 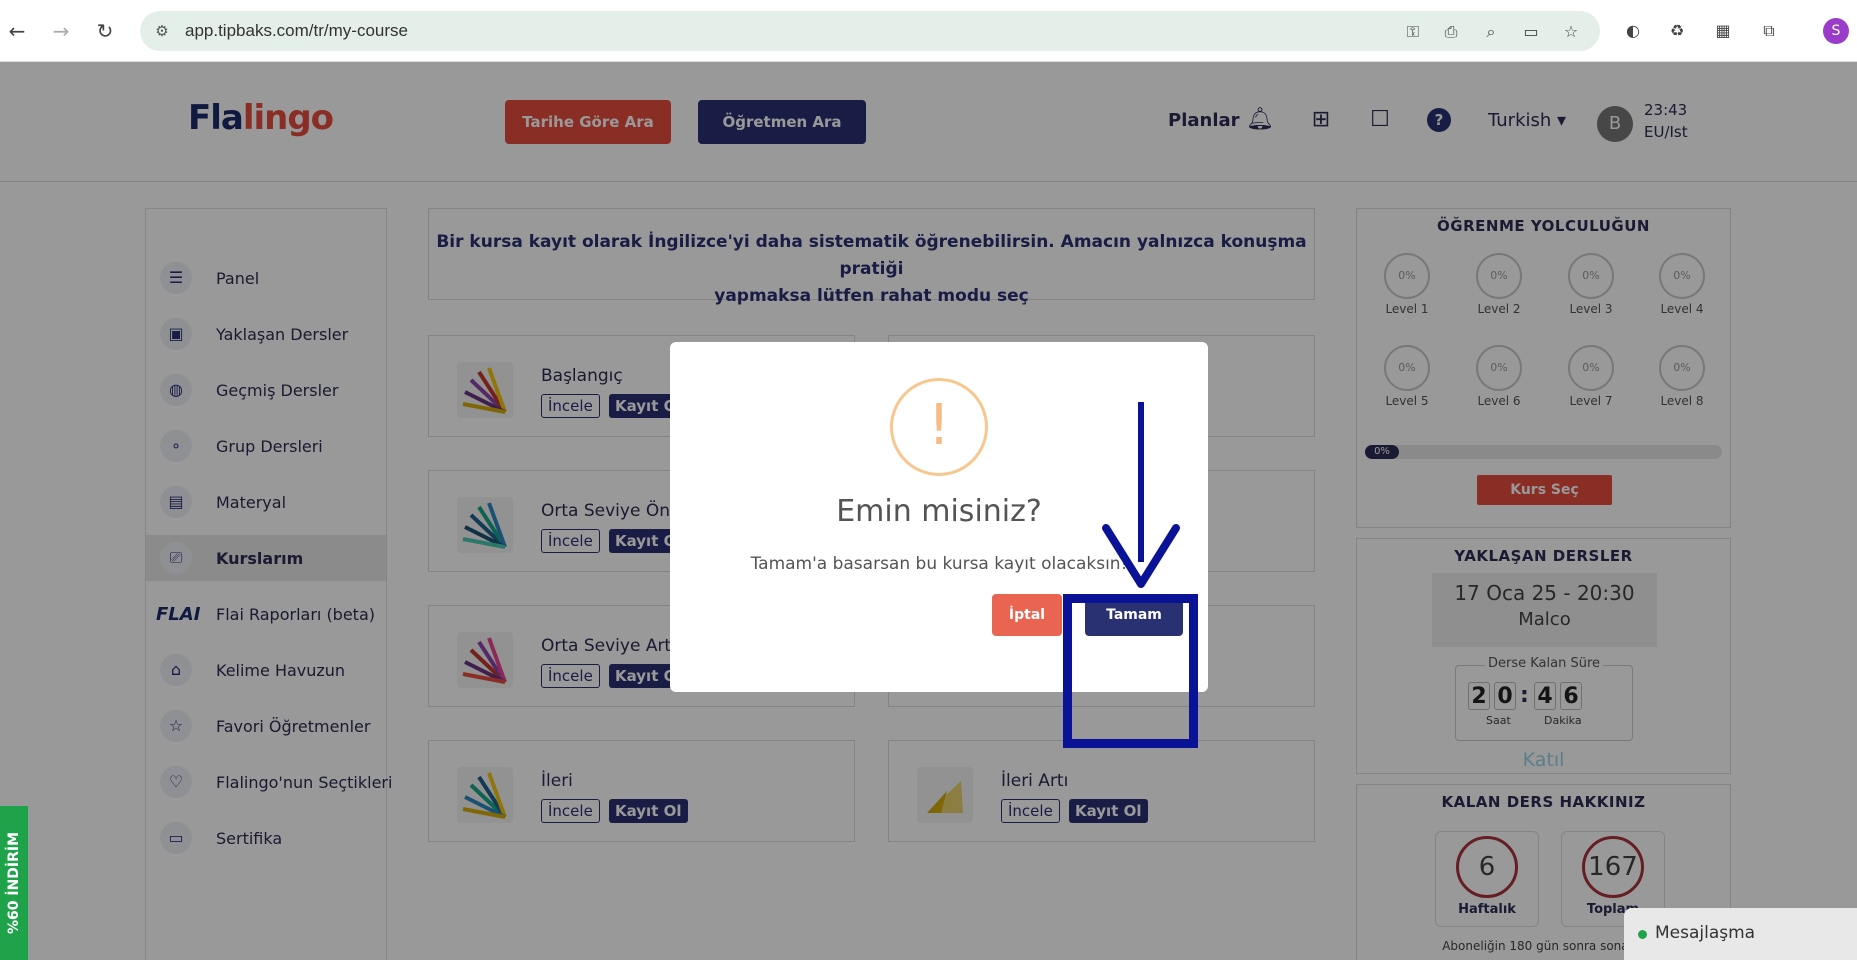 I want to click on extension-icon: ◐, so click(x=1633, y=31).